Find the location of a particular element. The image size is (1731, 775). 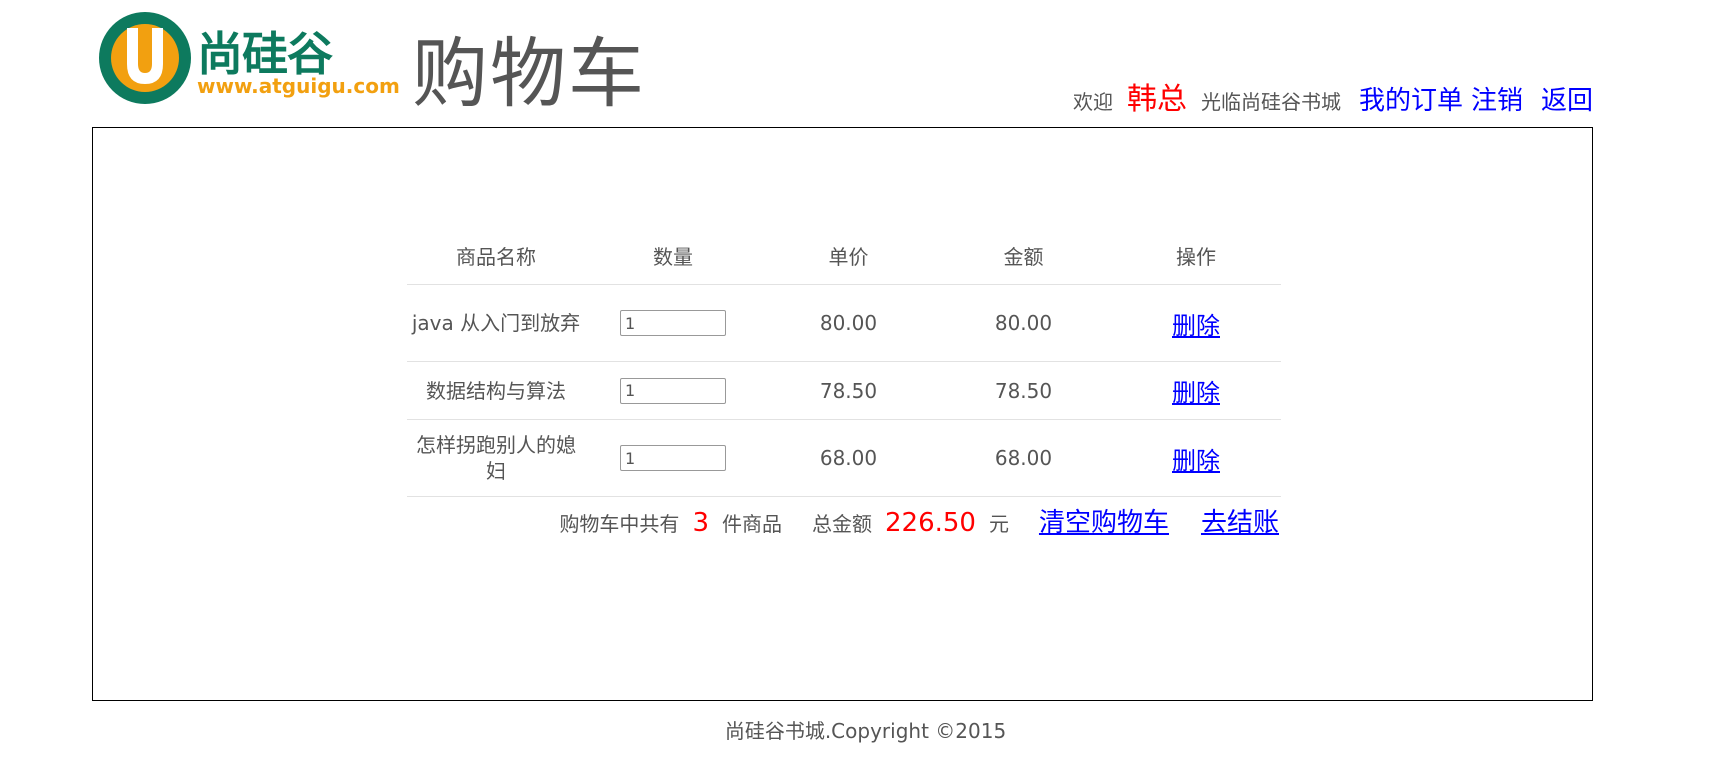

col-header-quantity: 数量 is located at coordinates (673, 255).